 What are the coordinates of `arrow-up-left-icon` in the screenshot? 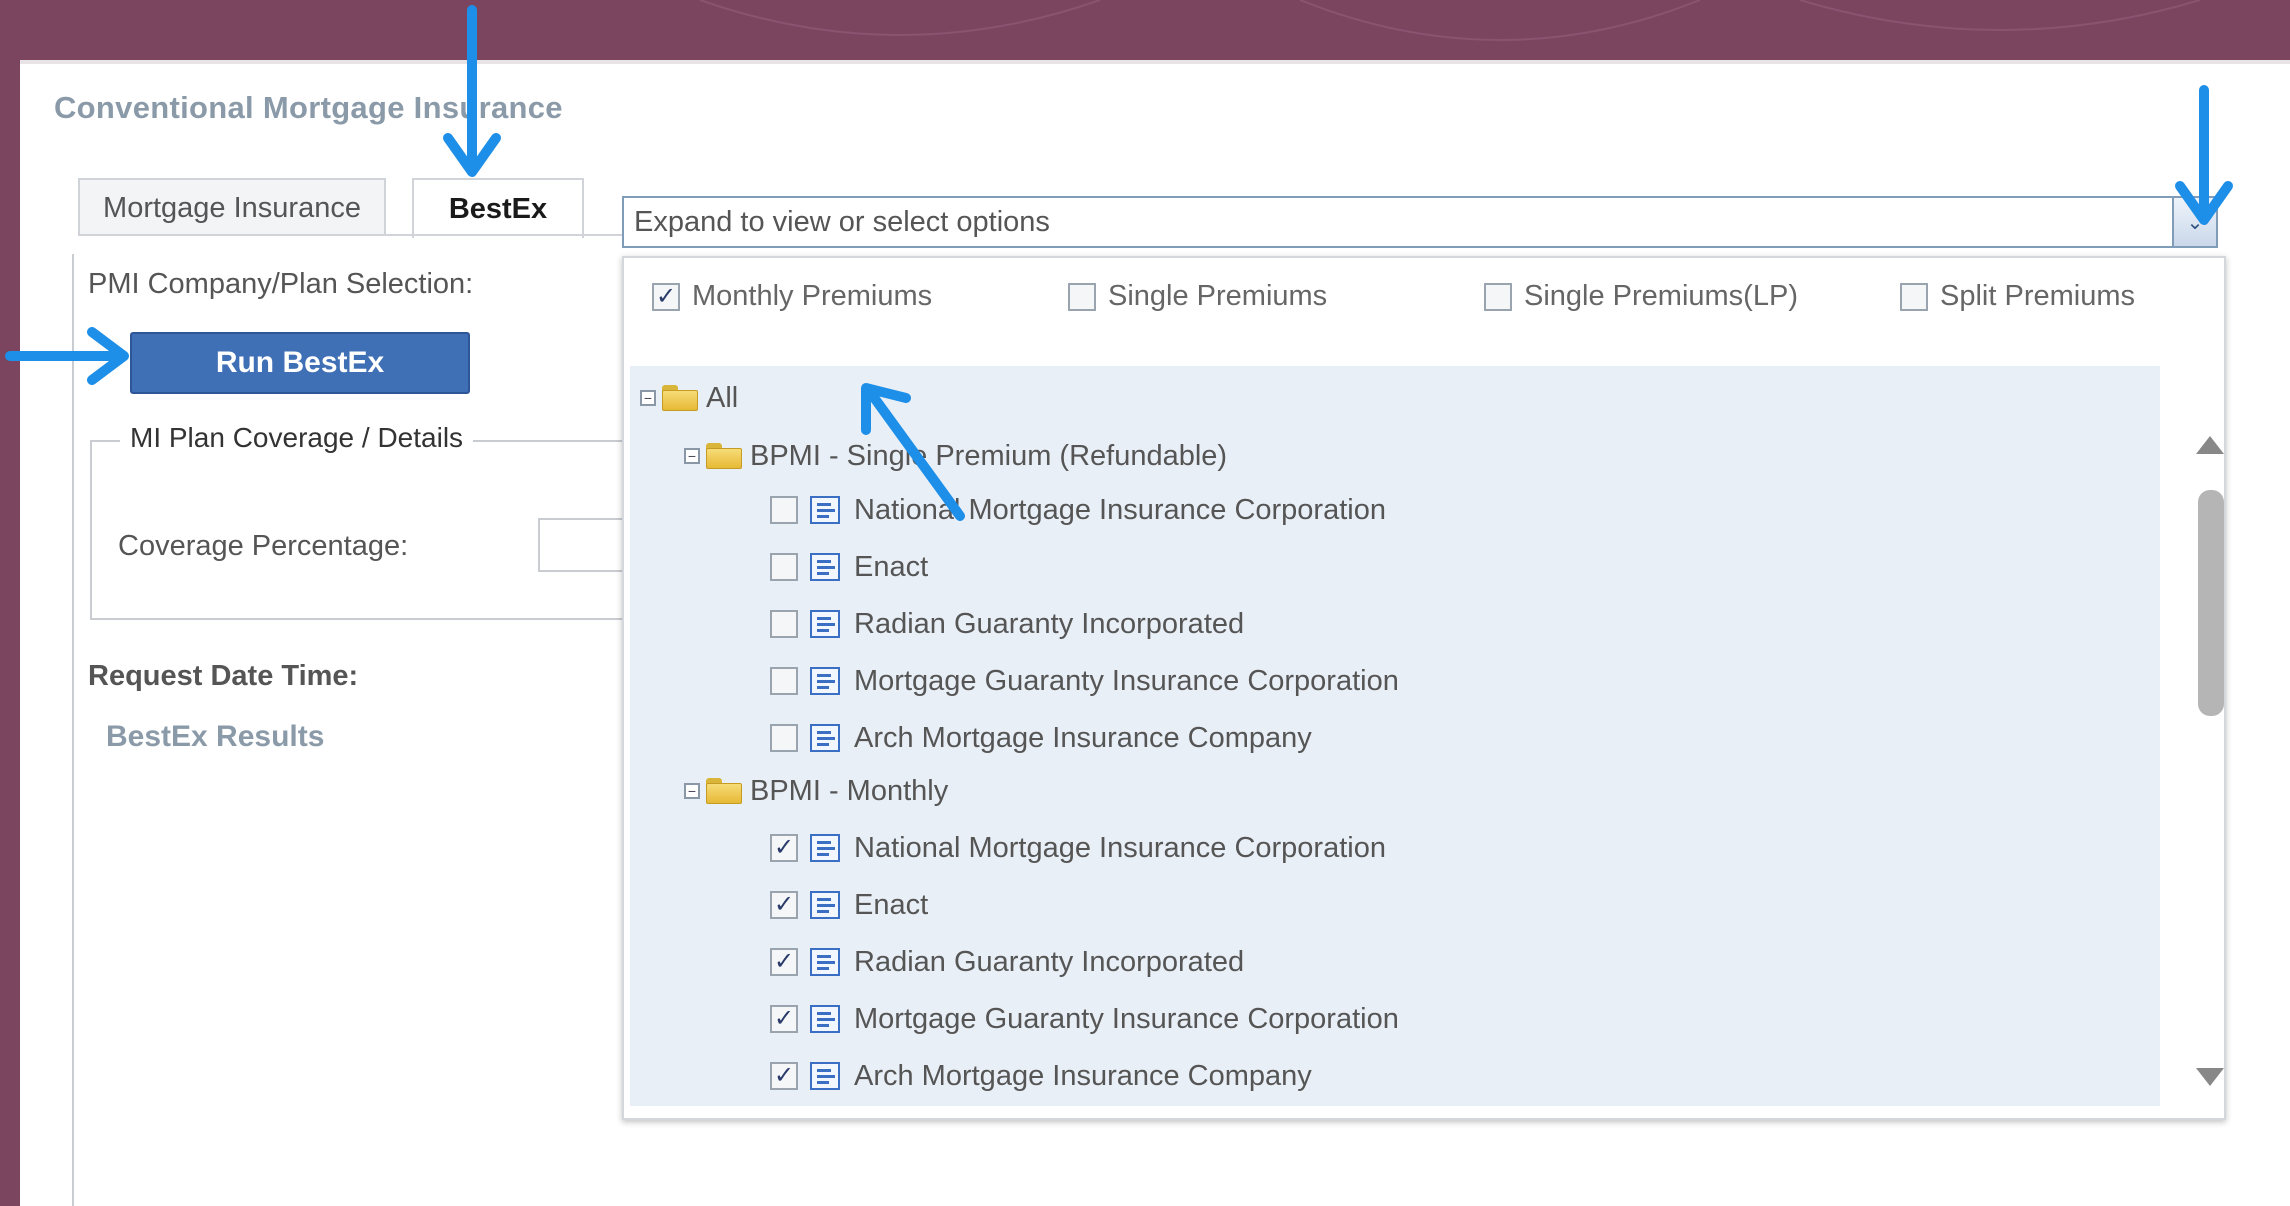 It's located at (915, 454).